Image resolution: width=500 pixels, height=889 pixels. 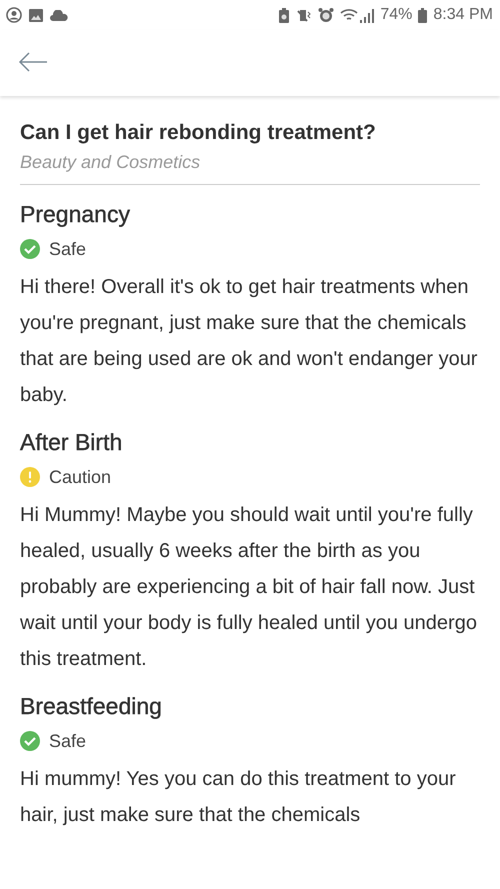 I want to click on alarm-icon, so click(x=326, y=15).